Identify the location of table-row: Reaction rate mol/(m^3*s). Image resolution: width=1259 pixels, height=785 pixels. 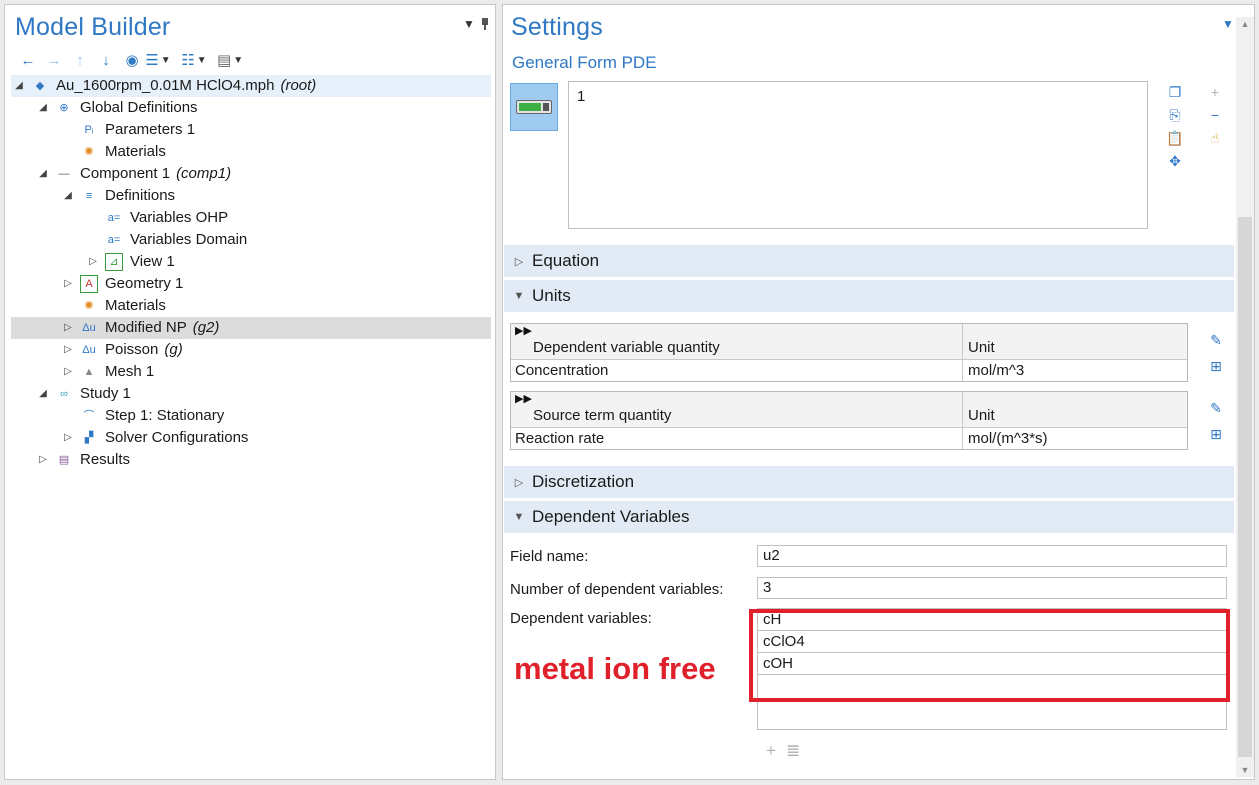
(849, 438).